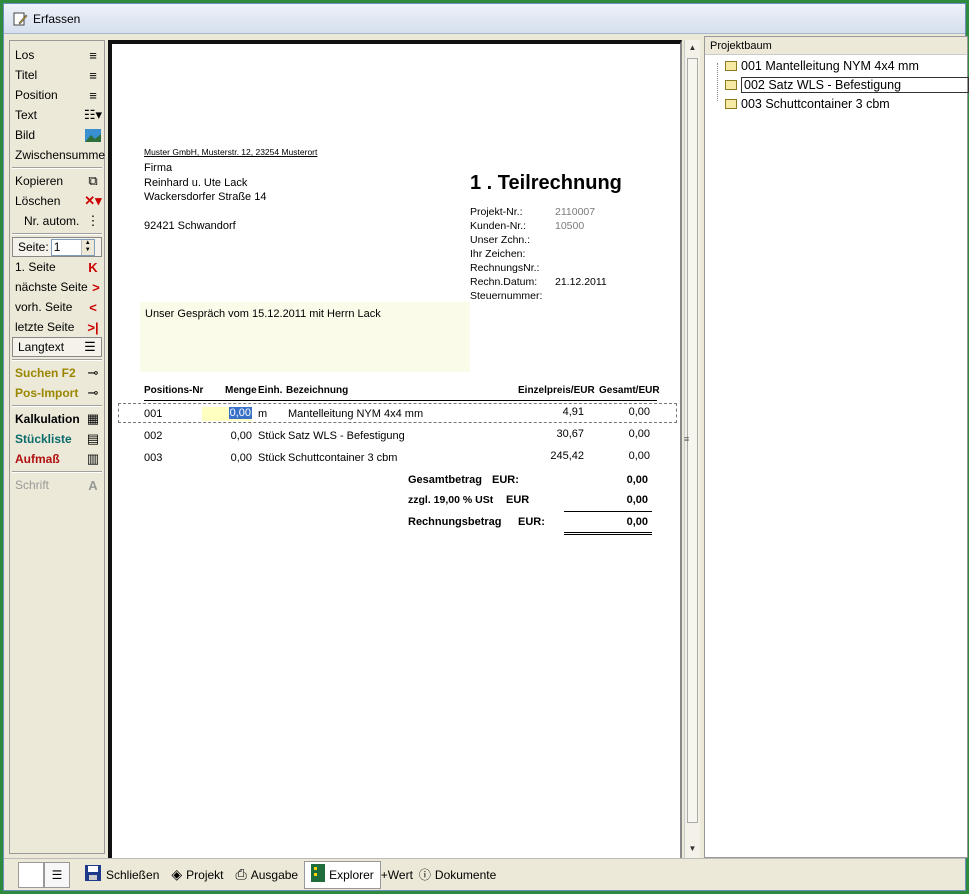  Describe the element at coordinates (500, 240) in the screenshot. I see `meta-key: Unser Zchn.:` at that location.